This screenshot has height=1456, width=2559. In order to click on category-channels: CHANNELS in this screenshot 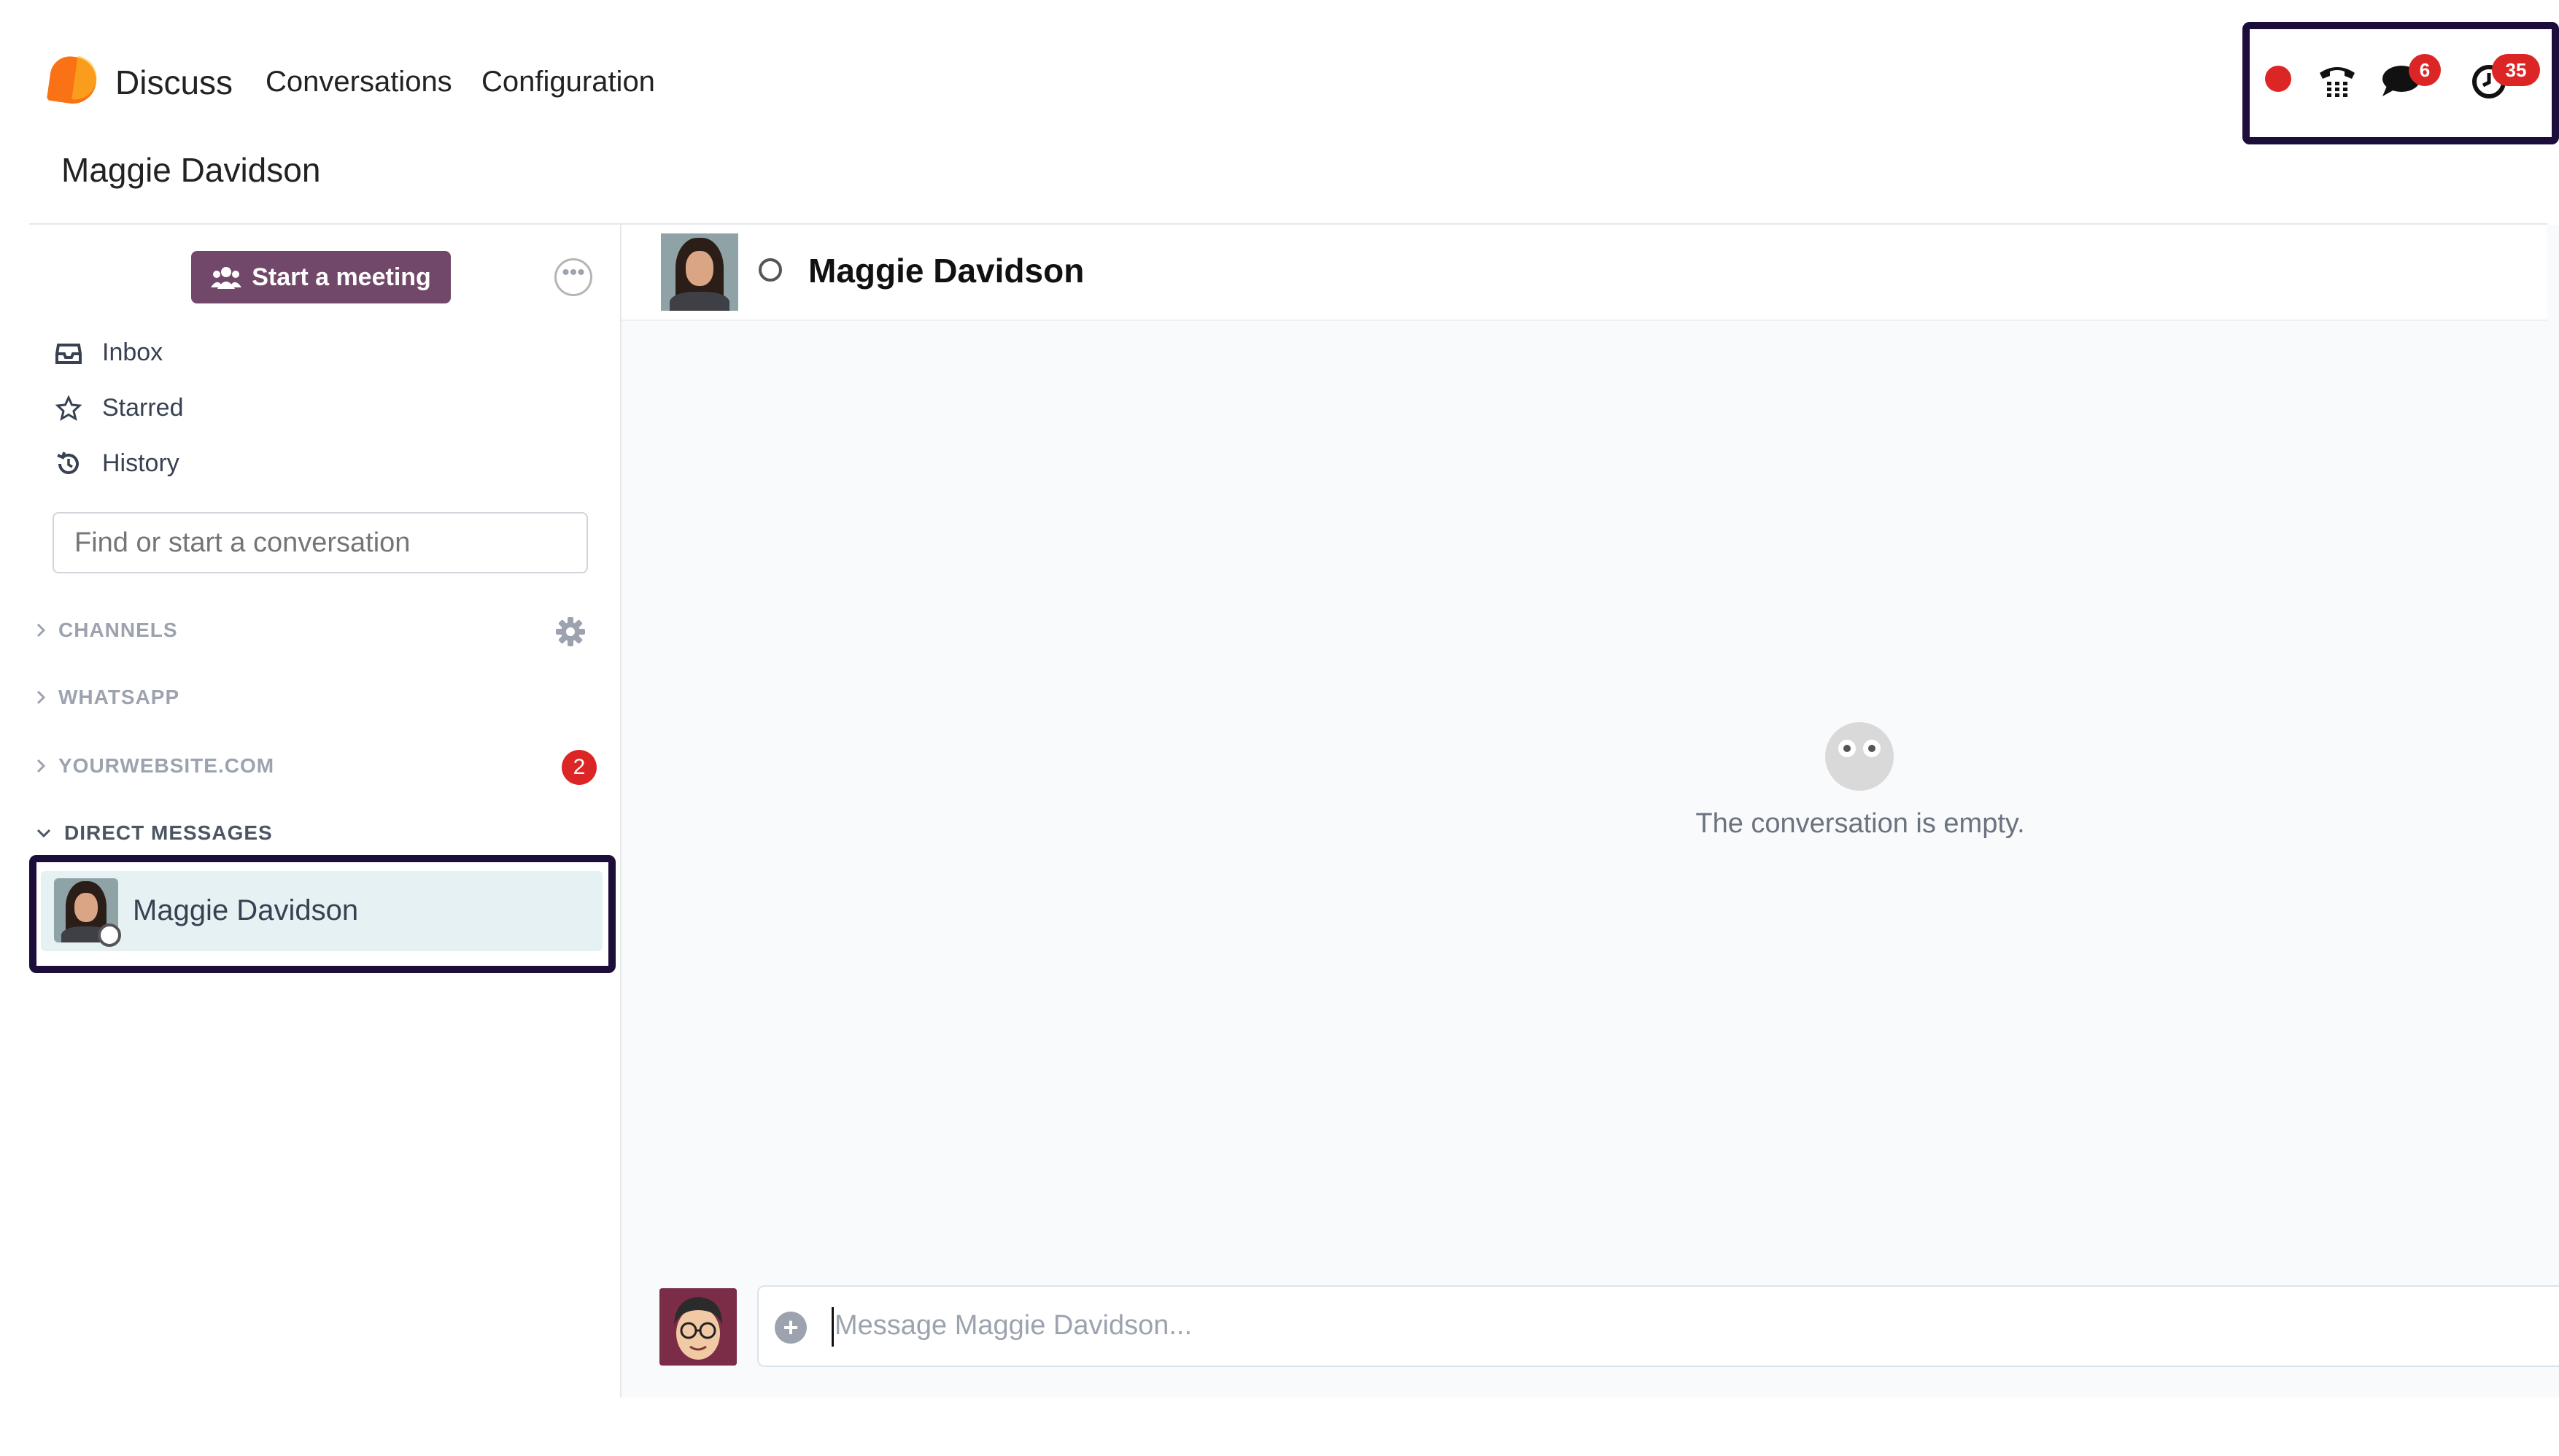, I will do `click(107, 630)`.